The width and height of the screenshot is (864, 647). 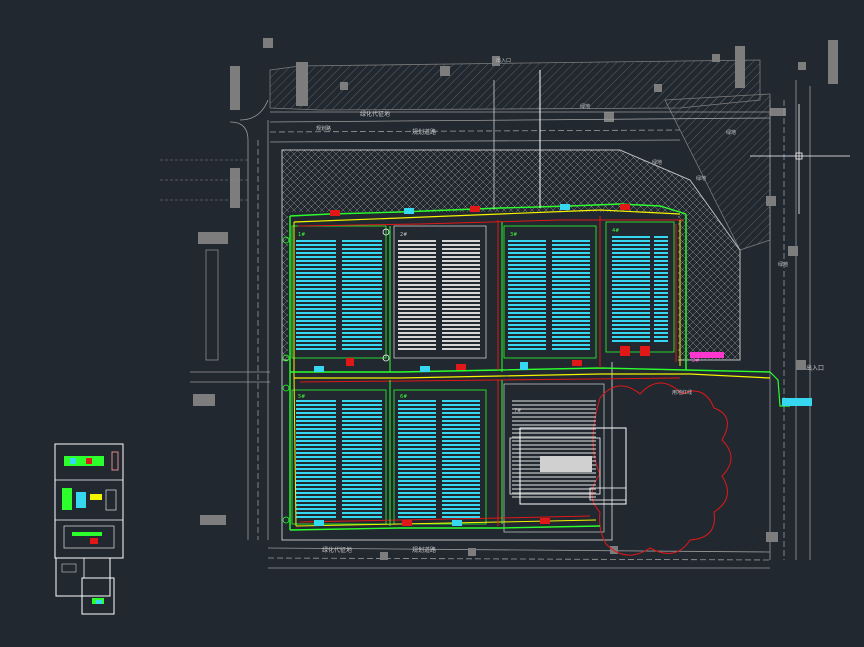 What do you see at coordinates (615, 231) in the screenshot?
I see `label-building-4: 4#` at bounding box center [615, 231].